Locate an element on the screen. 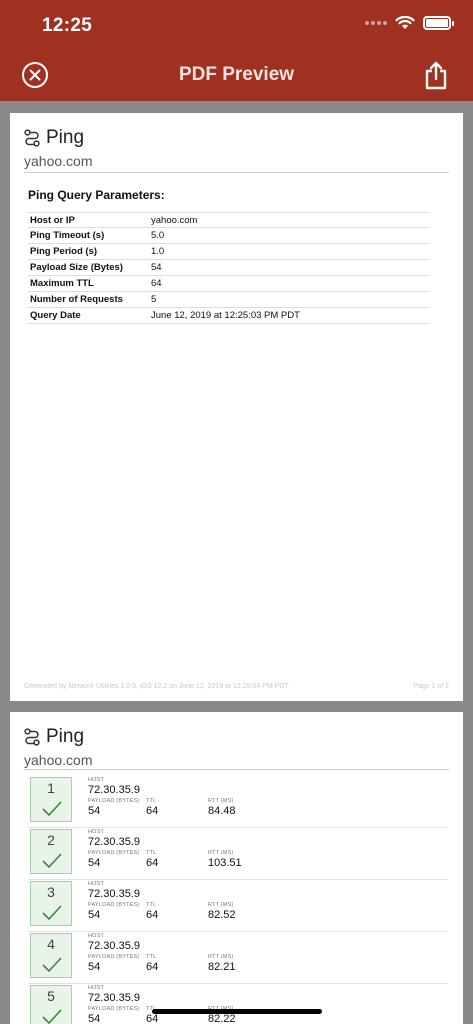 Image resolution: width=473 pixels, height=1024 pixels. sequence-badge: 1 is located at coordinates (51, 799).